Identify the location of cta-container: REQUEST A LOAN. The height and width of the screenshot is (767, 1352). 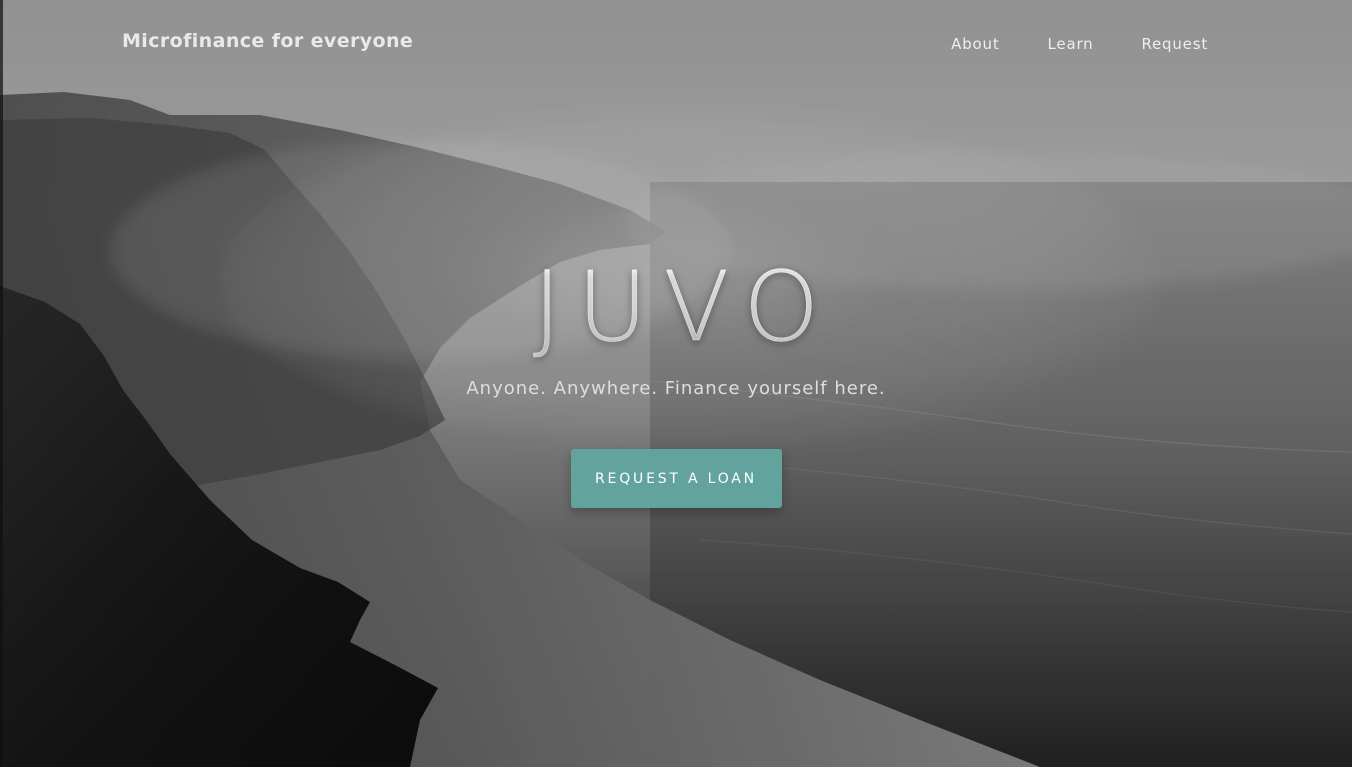
(676, 478).